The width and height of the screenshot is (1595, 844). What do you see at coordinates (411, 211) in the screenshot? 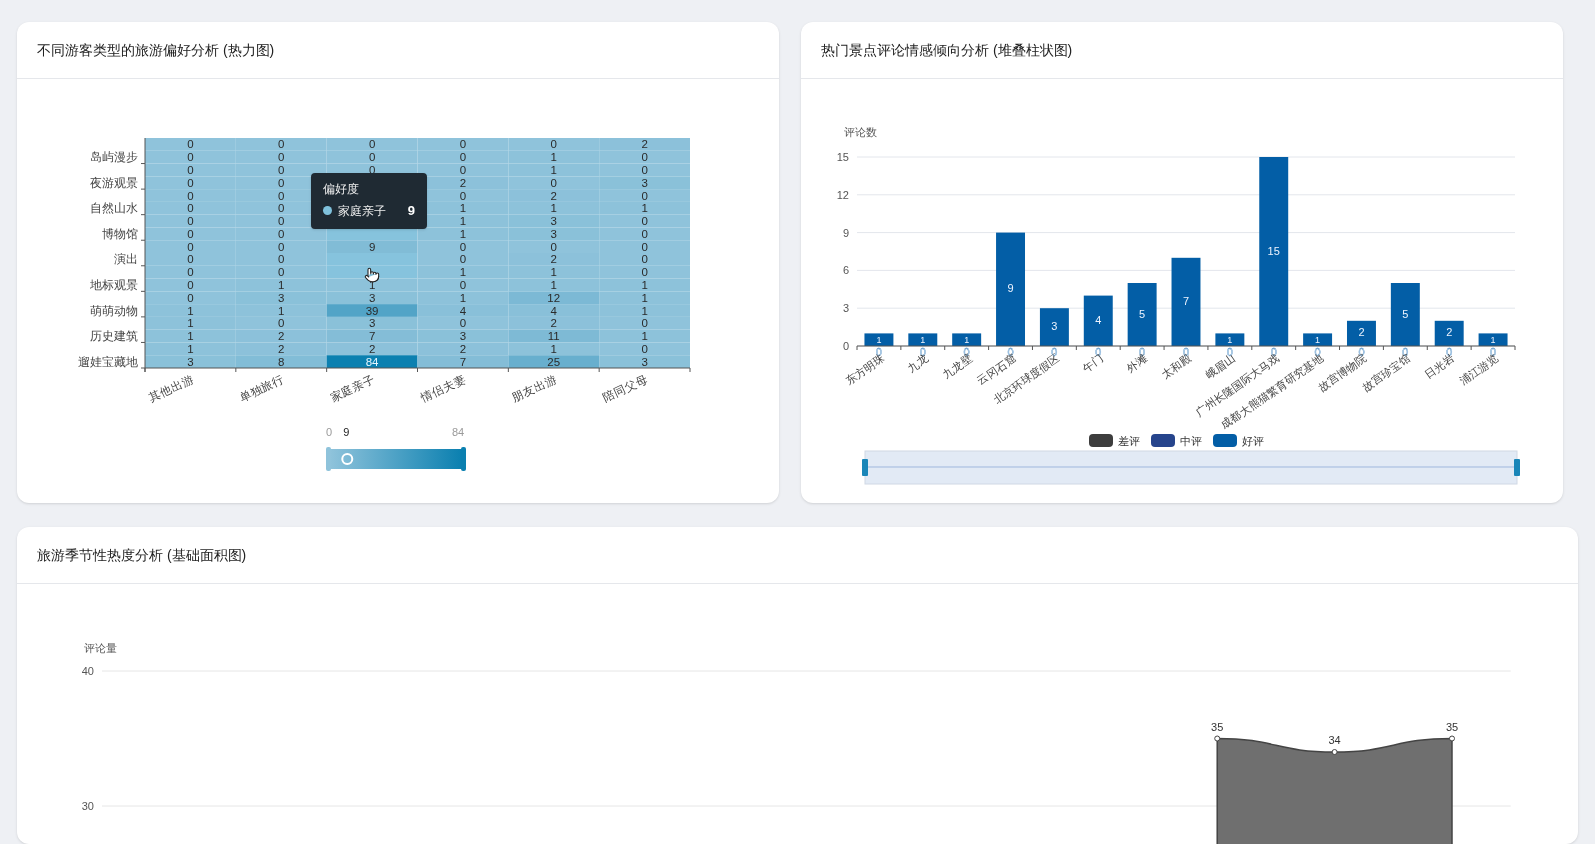
I see `tooltip-value: 9` at bounding box center [411, 211].